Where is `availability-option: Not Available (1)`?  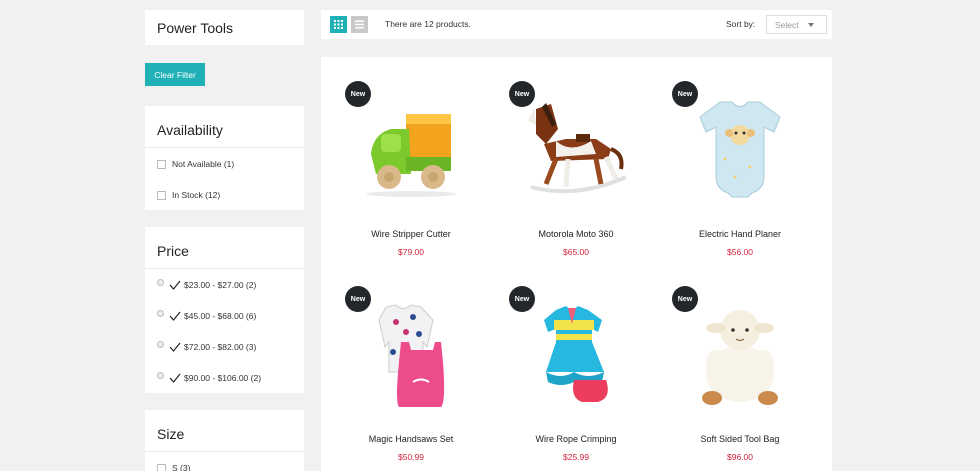 availability-option: Not Available (1) is located at coordinates (195, 164).